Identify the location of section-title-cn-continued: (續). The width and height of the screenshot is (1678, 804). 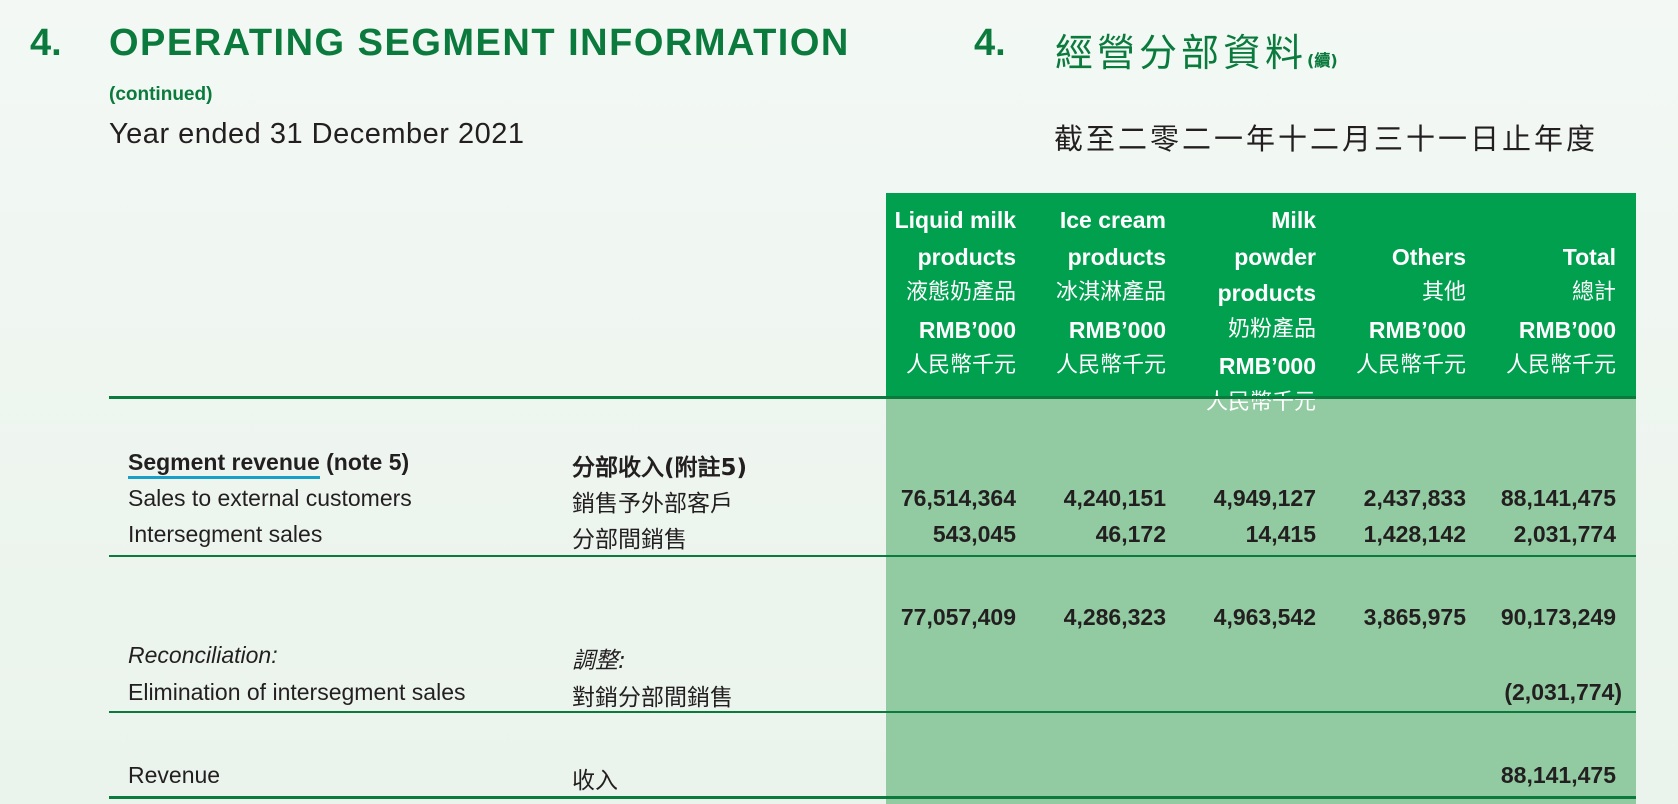
(1322, 60).